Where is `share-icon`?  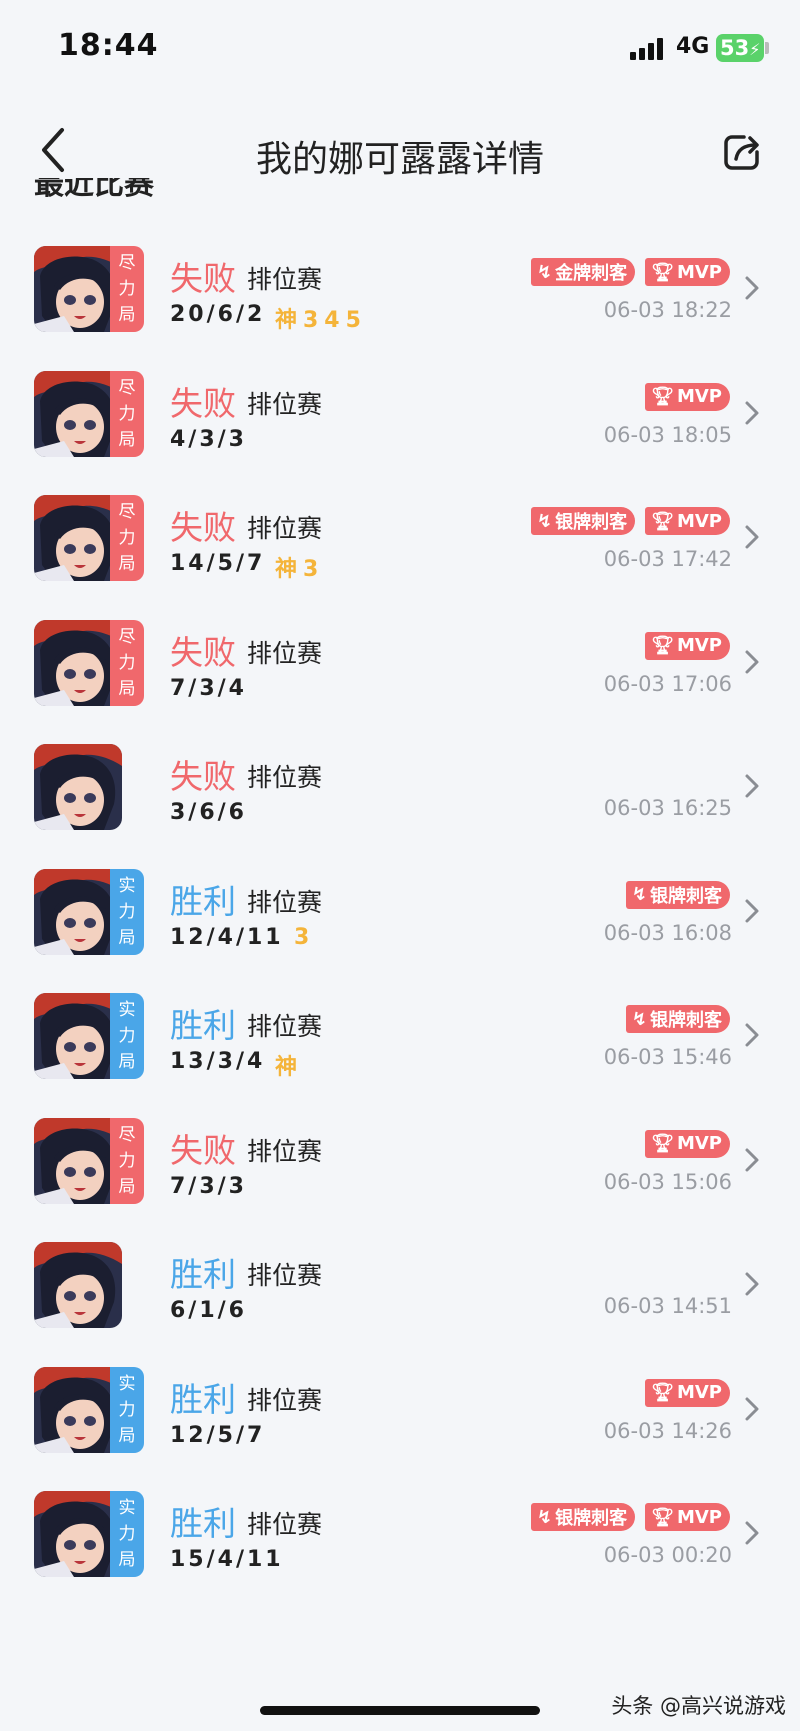
share-icon is located at coordinates (741, 152).